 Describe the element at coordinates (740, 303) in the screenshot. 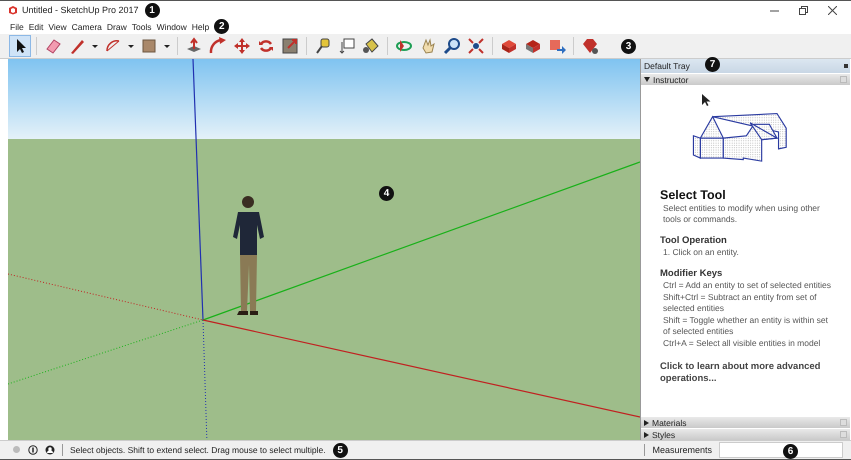

I see `instruction-text: Shift+Ctrl = Subtract an entity from set of selected entities` at that location.